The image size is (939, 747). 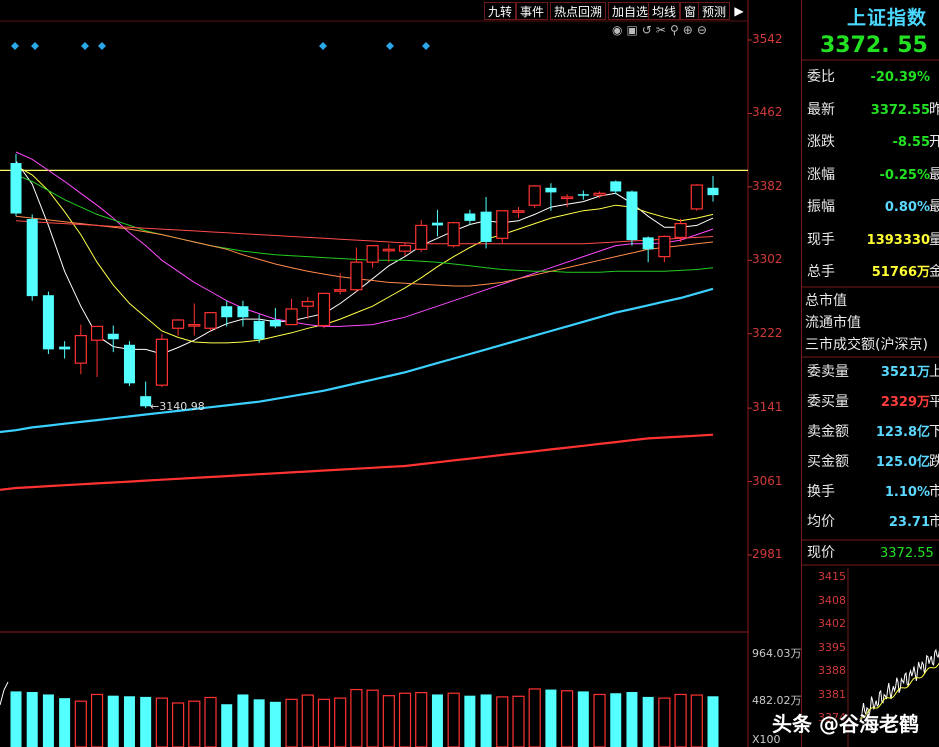 I want to click on toolbar-button-4: 均线, so click(x=664, y=11).